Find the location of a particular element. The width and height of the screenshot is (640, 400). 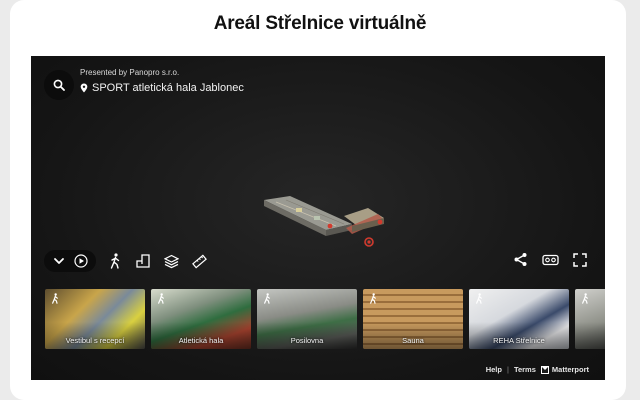

location-title: SPORT atletická hala Jablonec is located at coordinates (162, 88).